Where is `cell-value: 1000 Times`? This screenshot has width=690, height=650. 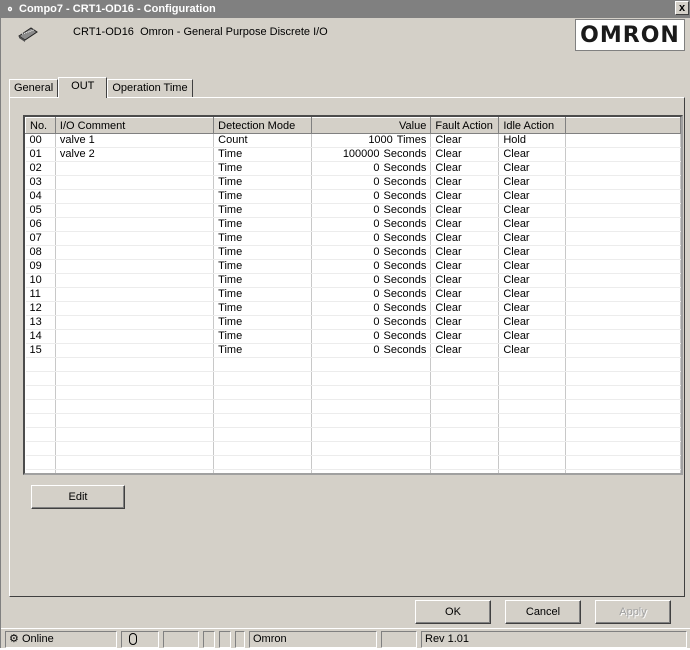 cell-value: 1000 Times is located at coordinates (371, 140).